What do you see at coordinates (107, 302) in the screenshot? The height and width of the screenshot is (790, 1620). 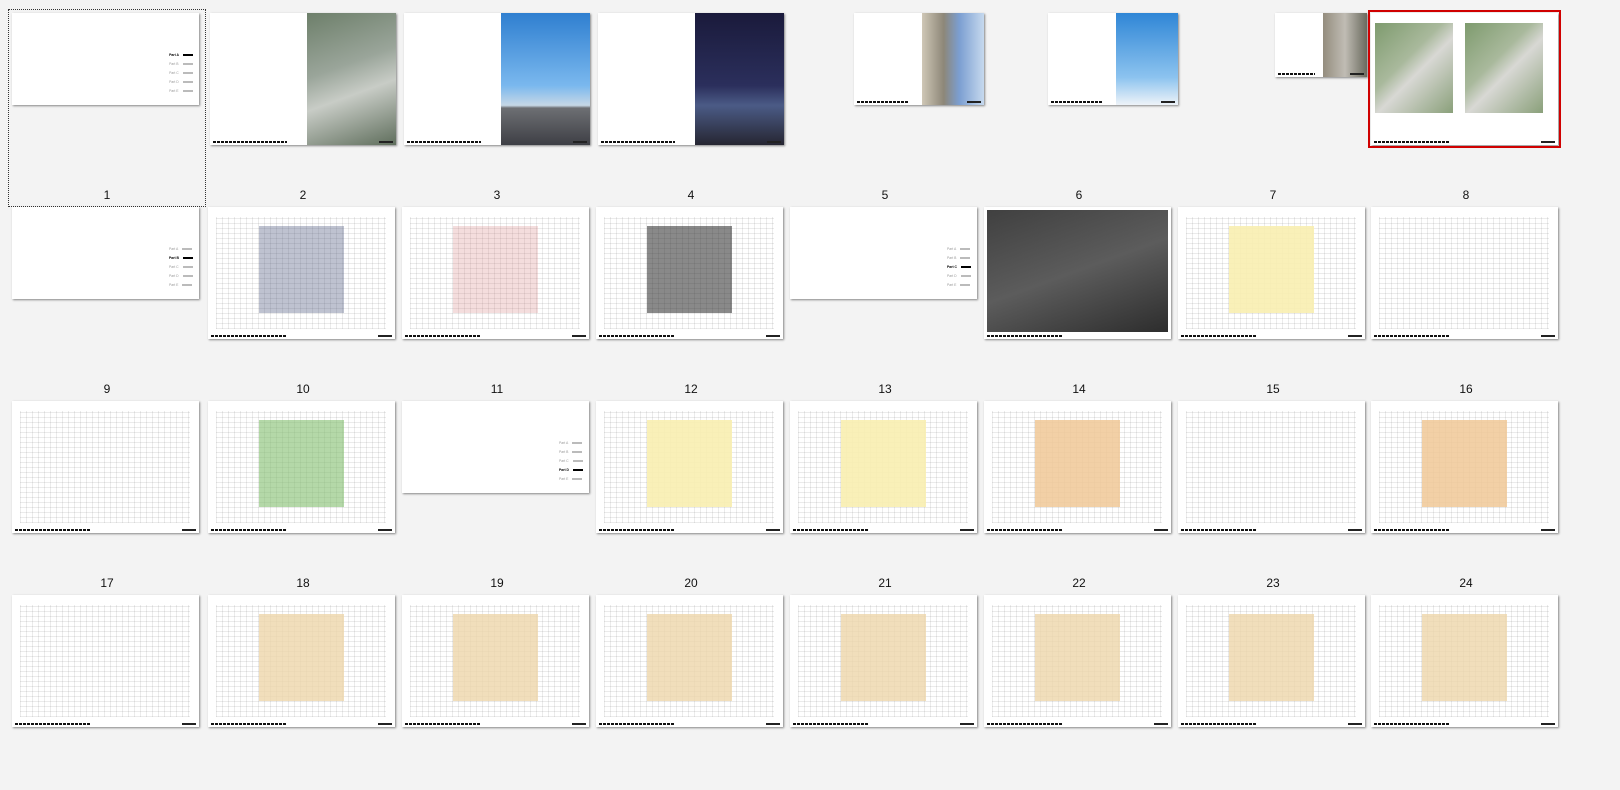 I see `page-cell: Part A Part B Part C Part D Part E 9` at bounding box center [107, 302].